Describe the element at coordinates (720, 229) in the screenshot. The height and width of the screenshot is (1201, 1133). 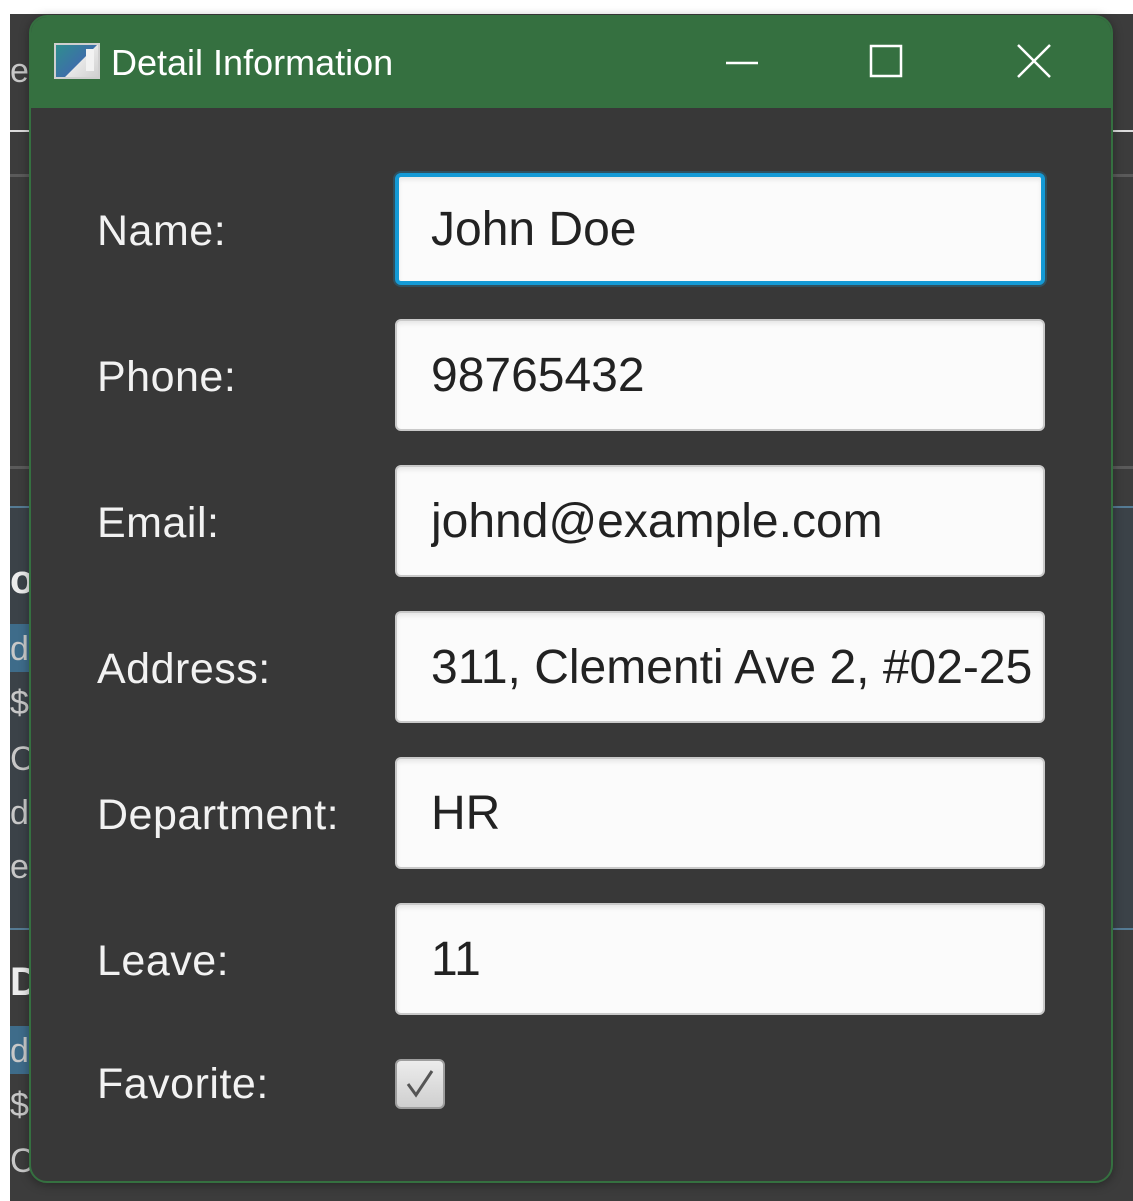
I see `name-input` at that location.